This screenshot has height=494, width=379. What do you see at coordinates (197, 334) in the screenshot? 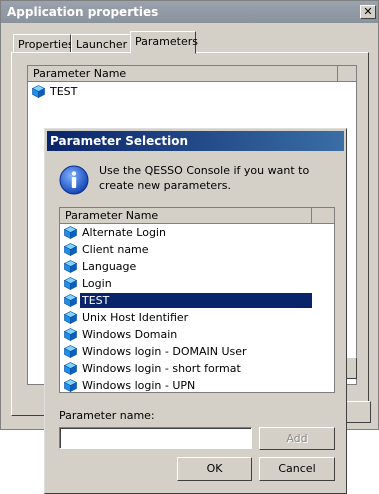
I see `list-item: Windows Domain` at bounding box center [197, 334].